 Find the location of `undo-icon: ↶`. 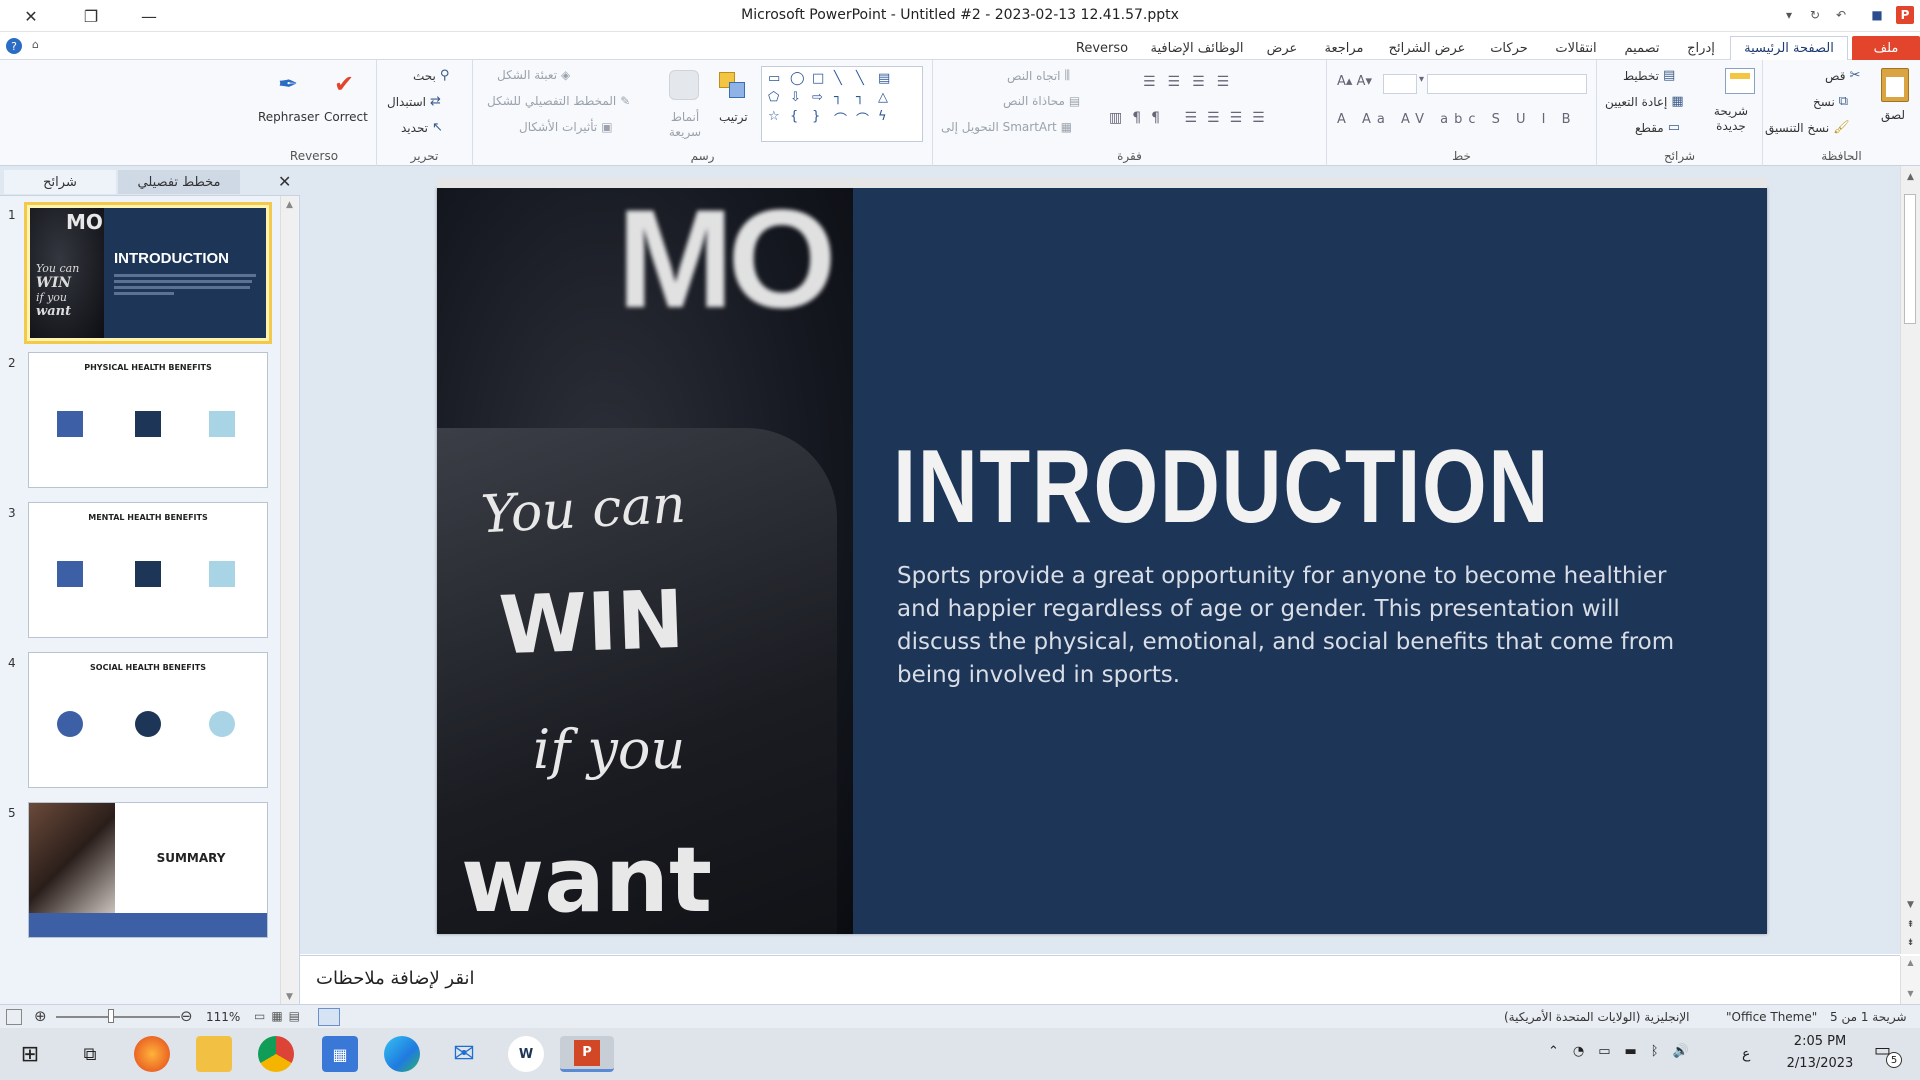

undo-icon: ↶ is located at coordinates (1841, 15).